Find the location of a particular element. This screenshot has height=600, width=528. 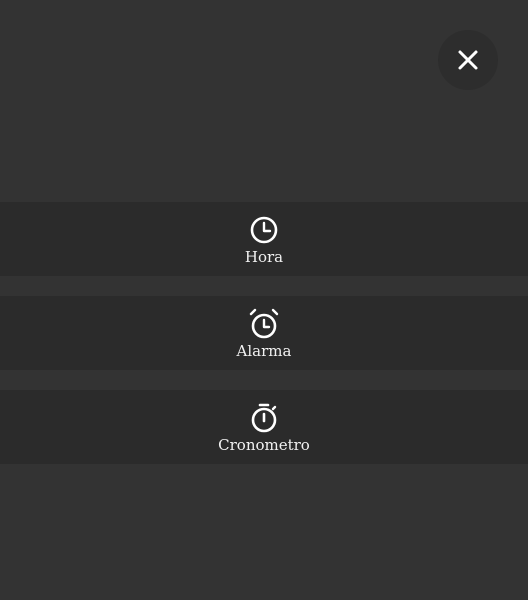

menu-item-hora: Hora is located at coordinates (264, 239).